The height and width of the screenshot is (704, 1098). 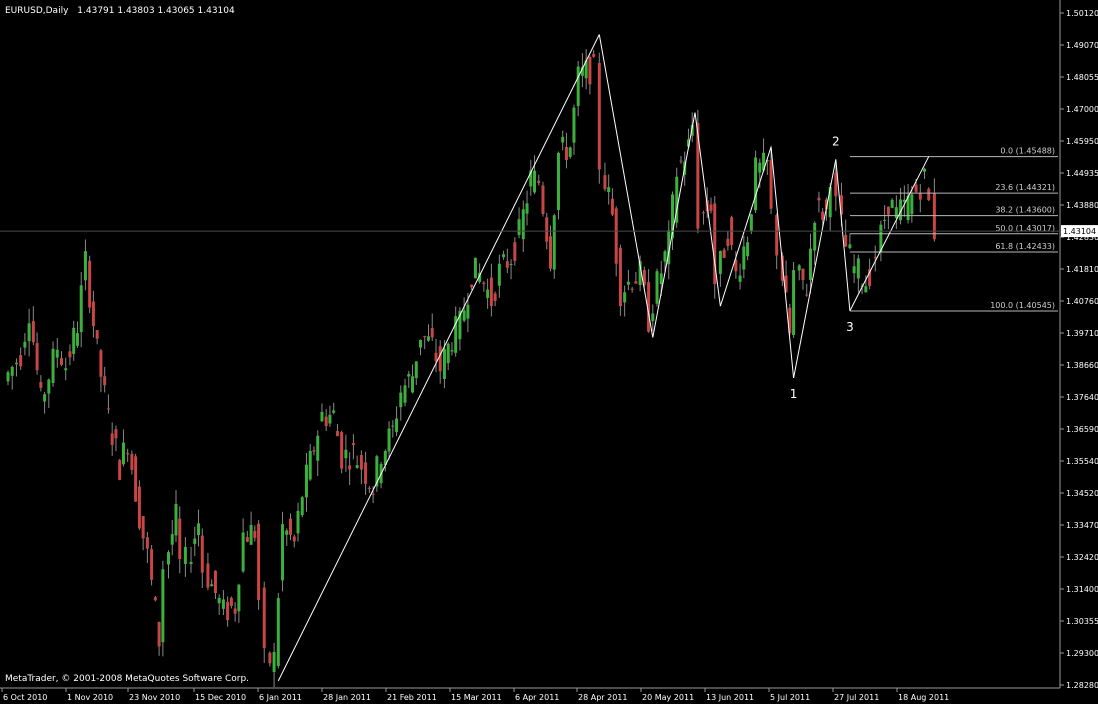 I want to click on price-tick-label: 1.50120, so click(x=1082, y=13).